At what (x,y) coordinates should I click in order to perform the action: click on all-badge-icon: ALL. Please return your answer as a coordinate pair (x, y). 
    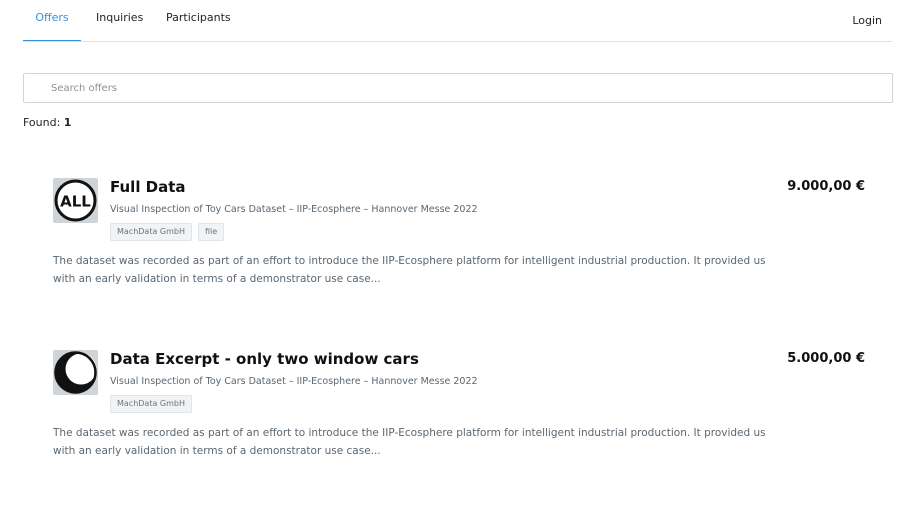
    Looking at the image, I should click on (75, 200).